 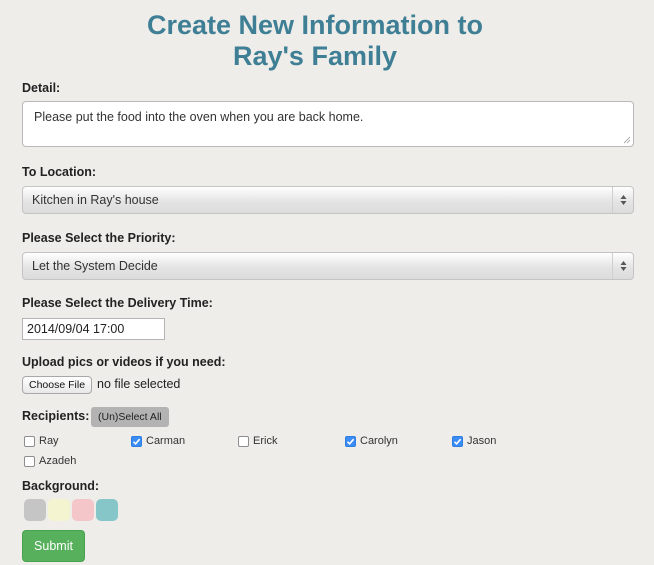 I want to click on recipient-checkbox-carman: Carman, so click(x=158, y=441).